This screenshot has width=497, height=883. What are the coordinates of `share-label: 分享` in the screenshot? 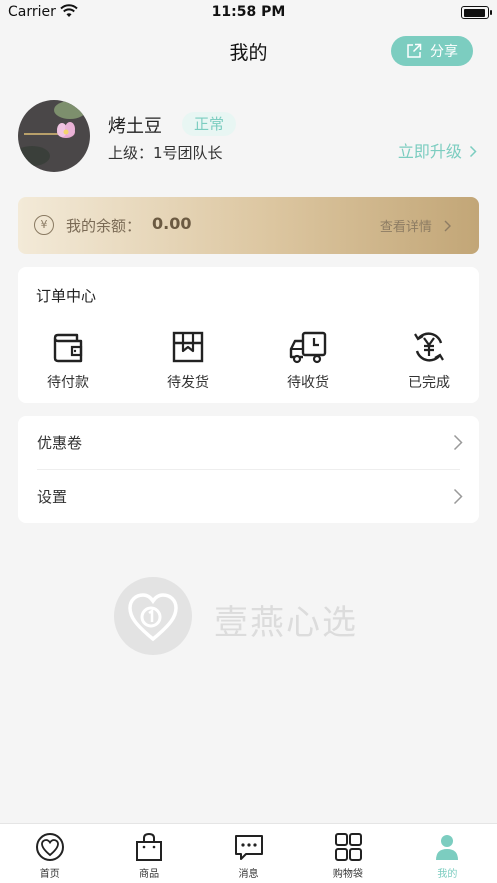 It's located at (444, 52).